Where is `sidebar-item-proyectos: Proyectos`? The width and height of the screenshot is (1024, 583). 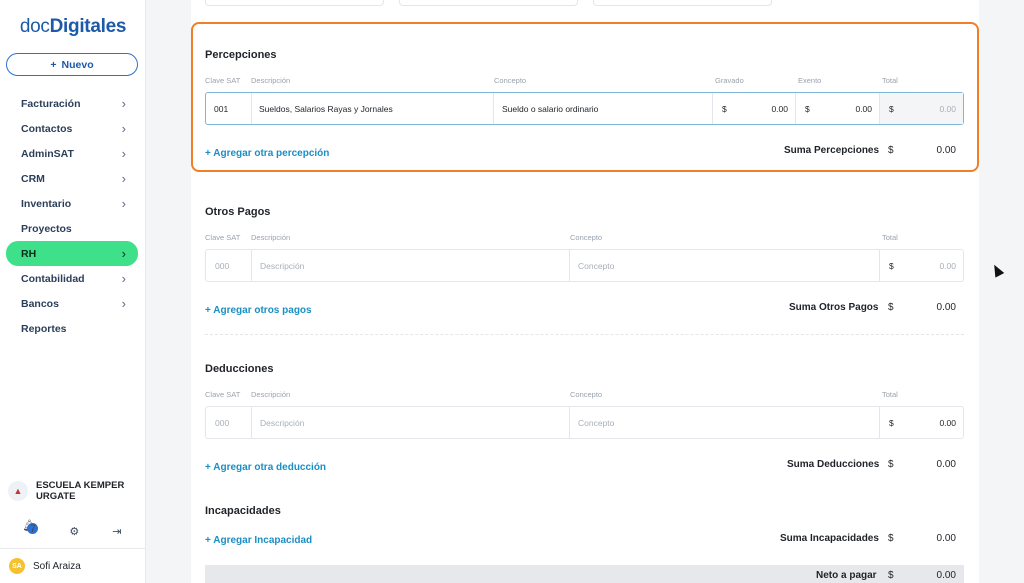
sidebar-item-proyectos: Proyectos is located at coordinates (72, 228).